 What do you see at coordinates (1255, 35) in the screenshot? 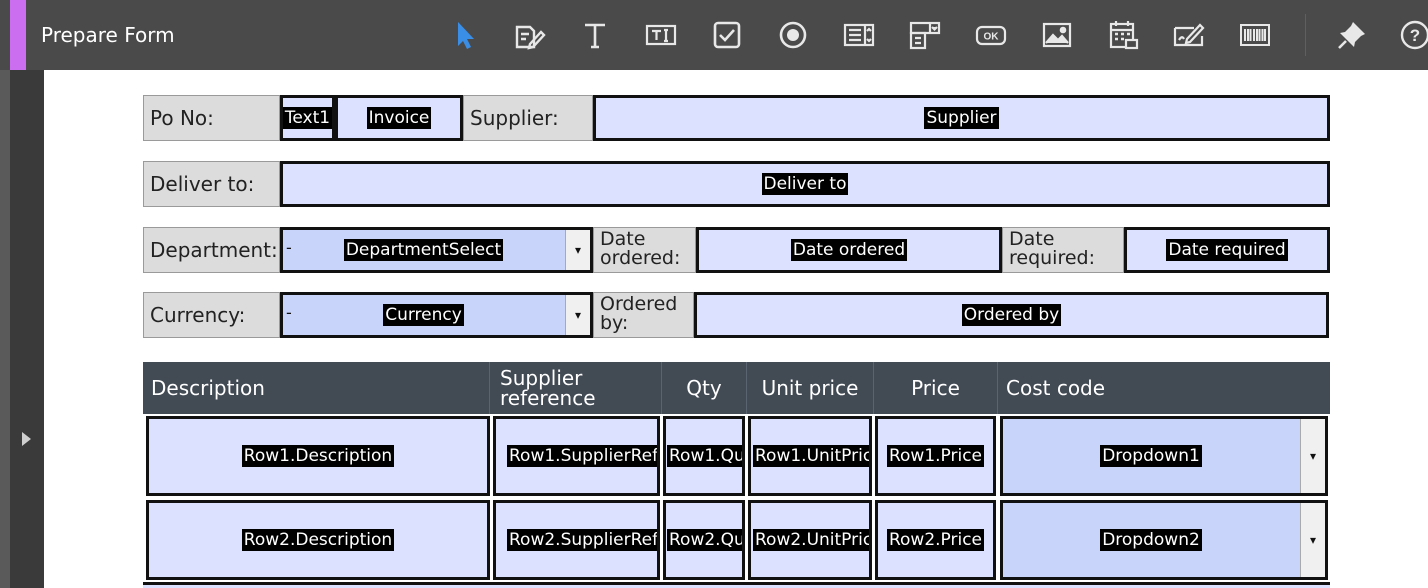
I see `barcode-icon` at bounding box center [1255, 35].